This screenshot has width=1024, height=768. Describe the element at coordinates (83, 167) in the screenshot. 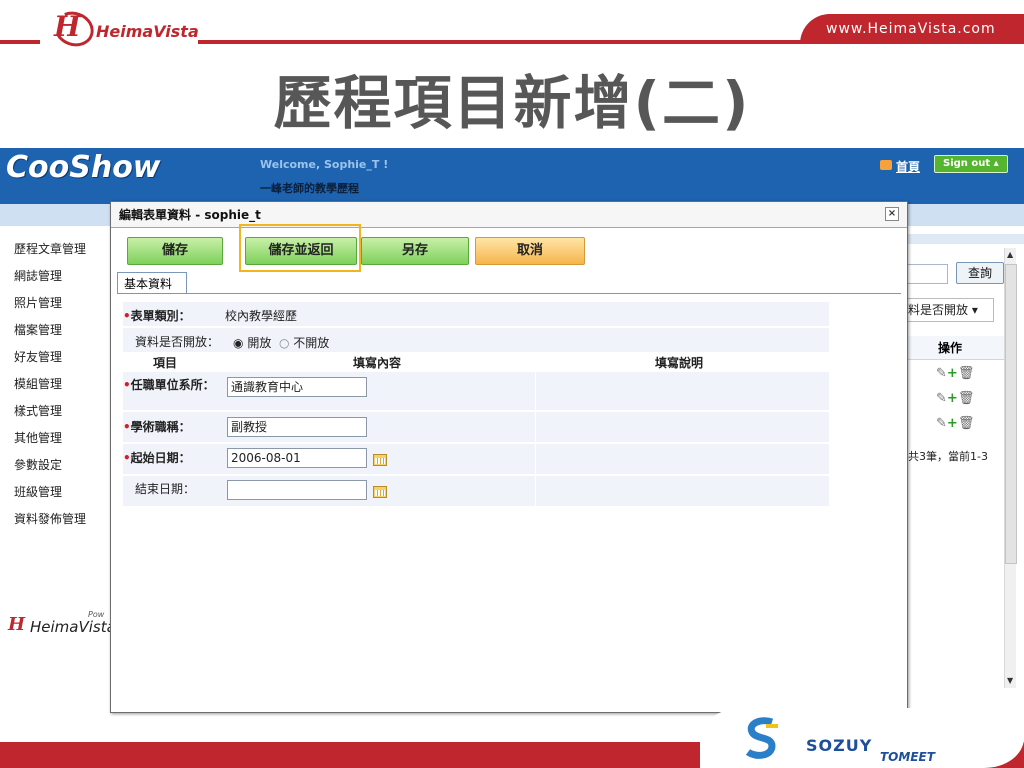

I see `app-logo: CooShow` at that location.